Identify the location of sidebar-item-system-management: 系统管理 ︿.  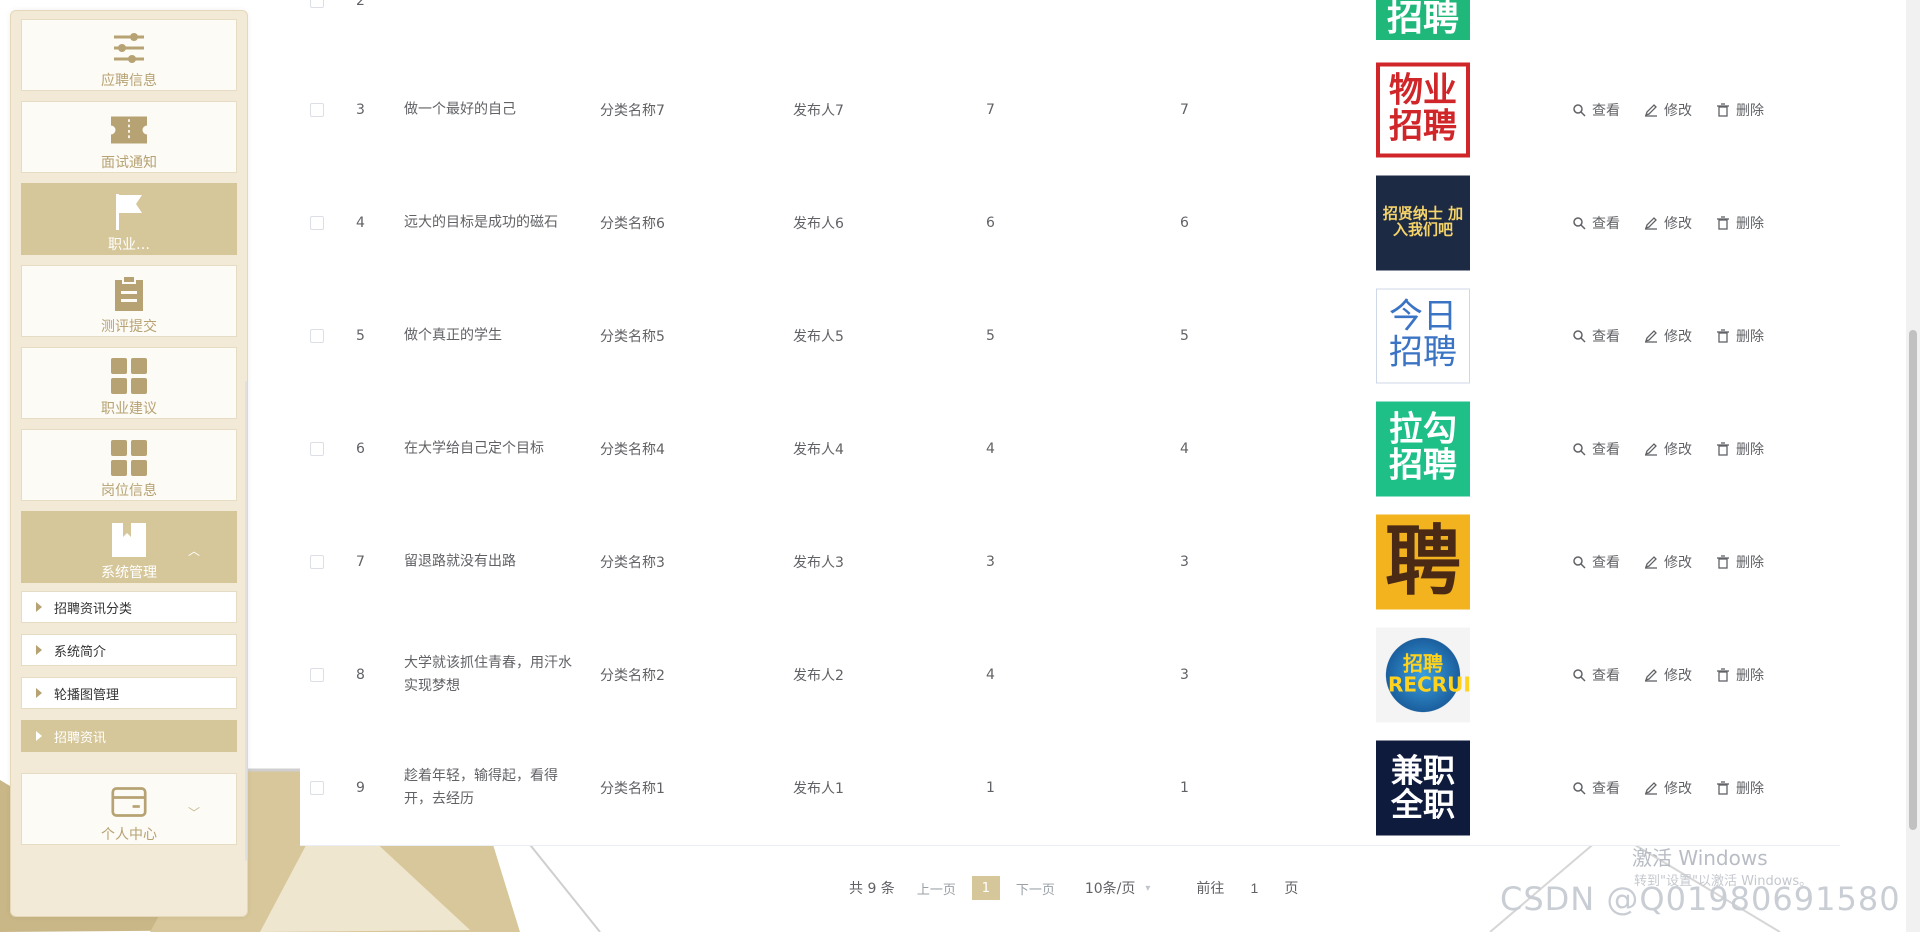
(129, 547).